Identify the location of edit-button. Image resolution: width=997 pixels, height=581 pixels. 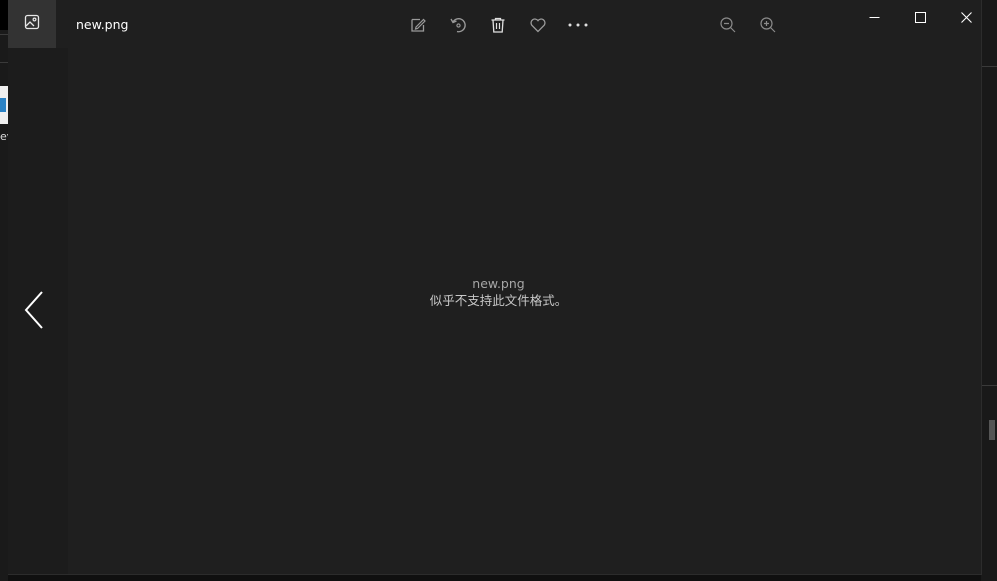
(418, 25).